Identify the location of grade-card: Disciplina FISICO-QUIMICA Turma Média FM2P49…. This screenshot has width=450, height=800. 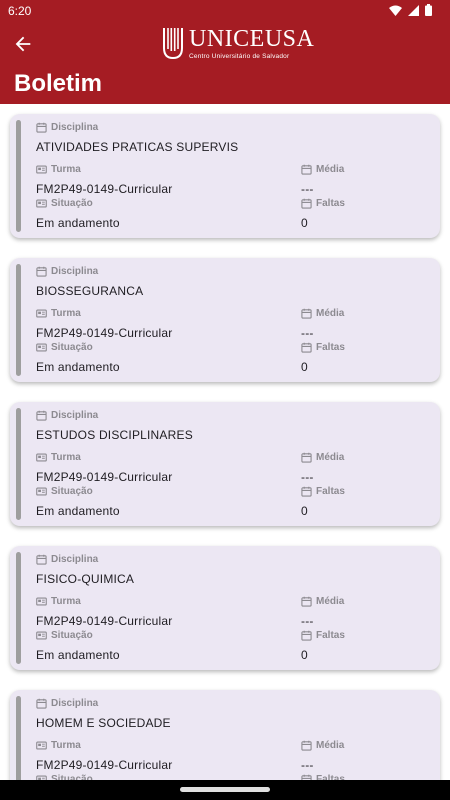
(225, 608).